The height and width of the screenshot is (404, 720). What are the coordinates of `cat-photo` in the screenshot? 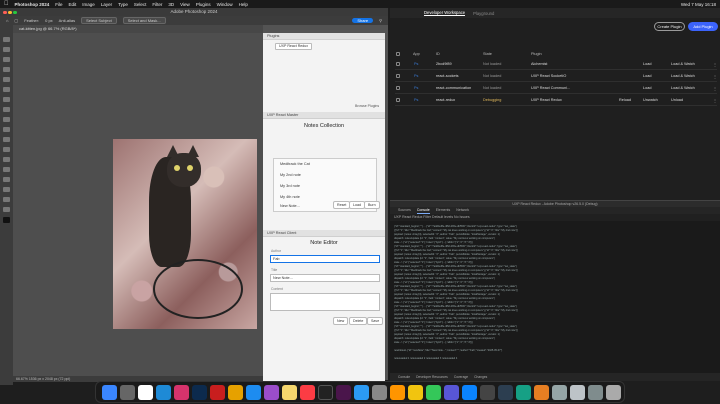 It's located at (185, 234).